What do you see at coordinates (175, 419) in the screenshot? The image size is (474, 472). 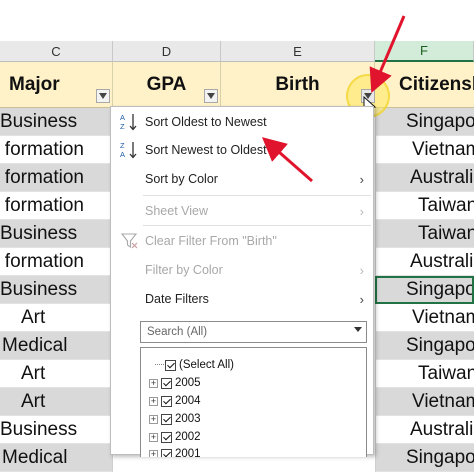 I see `list-item: + 2003` at bounding box center [175, 419].